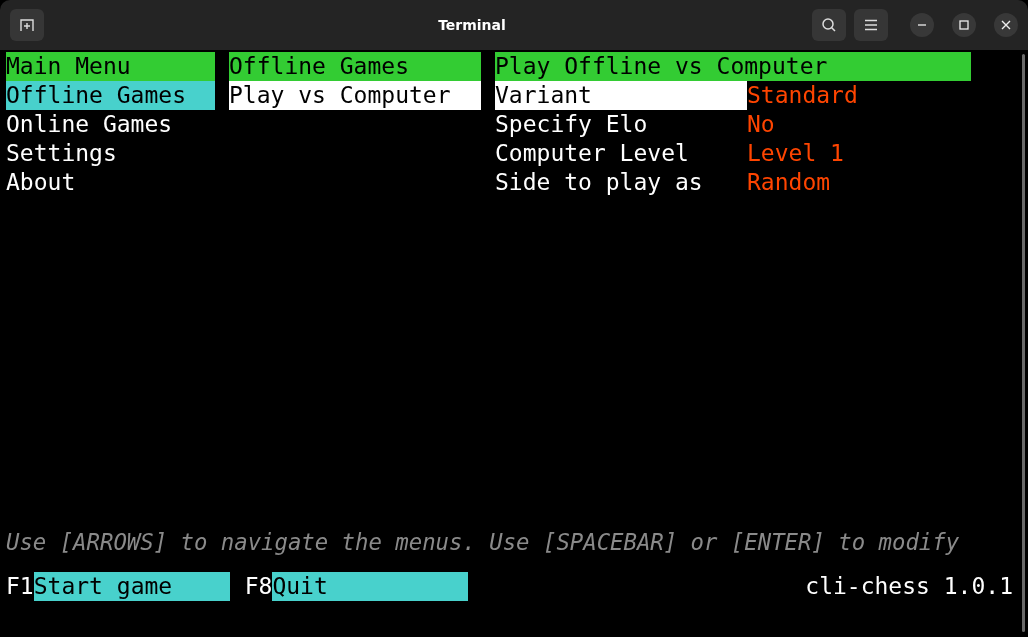  What do you see at coordinates (1023, 343) in the screenshot?
I see `scrollbar` at bounding box center [1023, 343].